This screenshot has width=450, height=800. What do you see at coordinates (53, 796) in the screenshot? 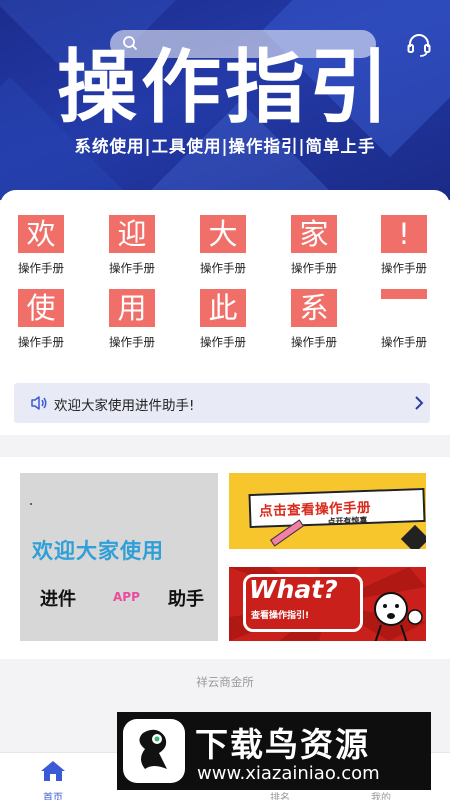
I see `tab-home-label: 首页` at bounding box center [53, 796].